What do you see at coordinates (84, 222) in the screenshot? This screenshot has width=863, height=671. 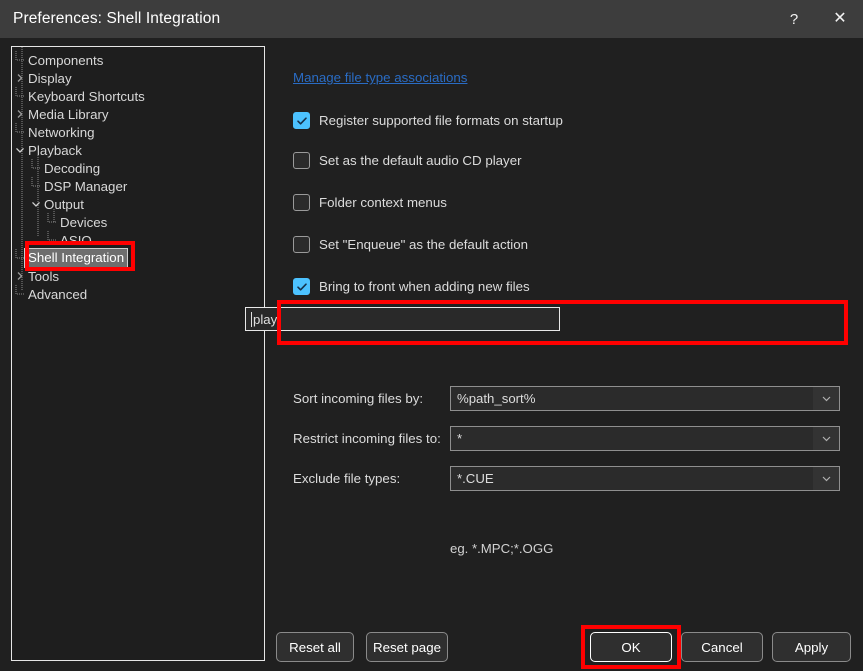 I see `sidebar-item-label: Devices` at bounding box center [84, 222].